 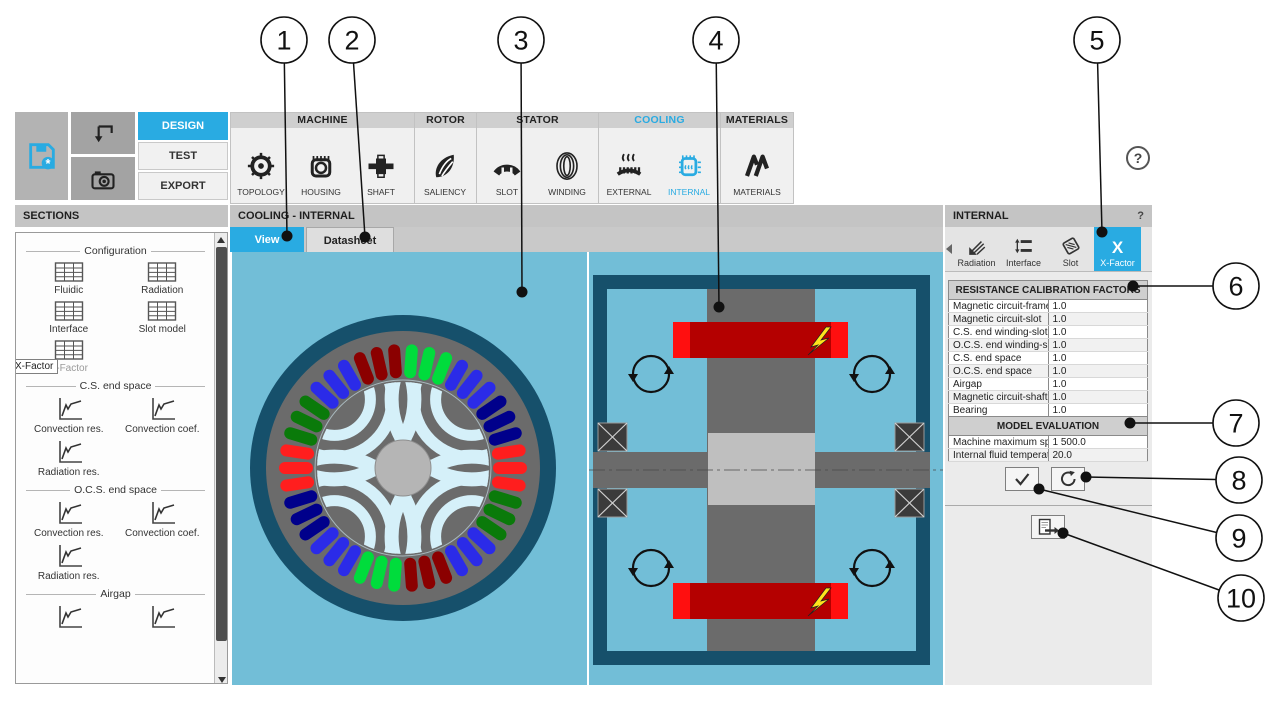 I want to click on table-row: C.S. end winding-slot 1.0, so click(x=1048, y=332).